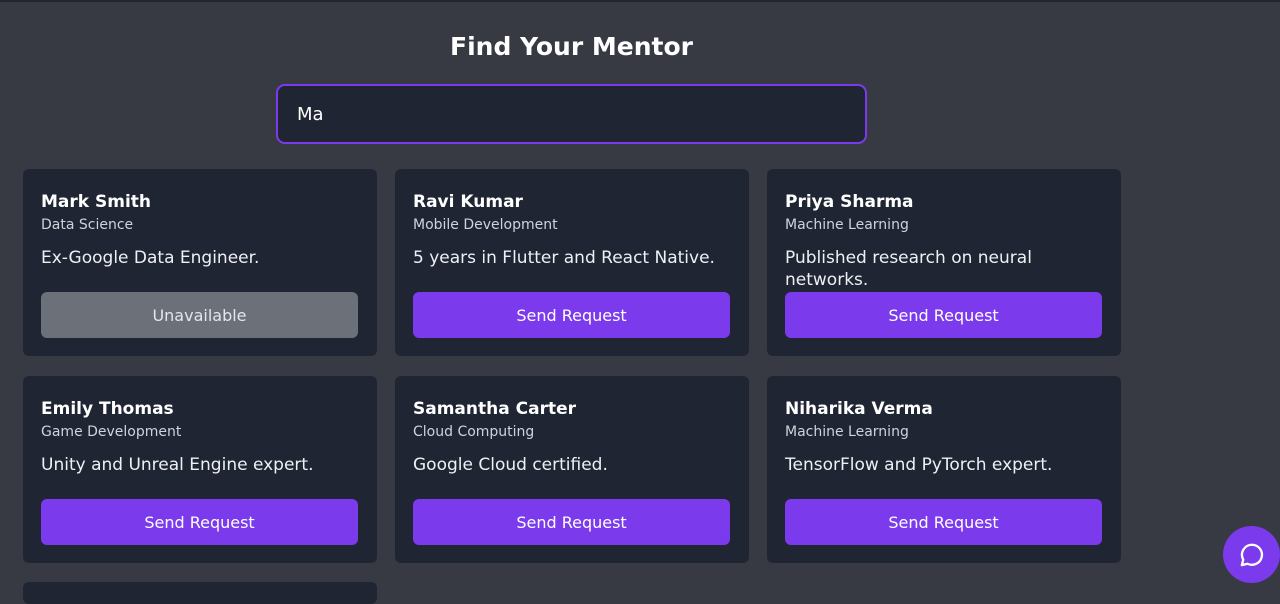  What do you see at coordinates (200, 593) in the screenshot?
I see `mentor-card-partial` at bounding box center [200, 593].